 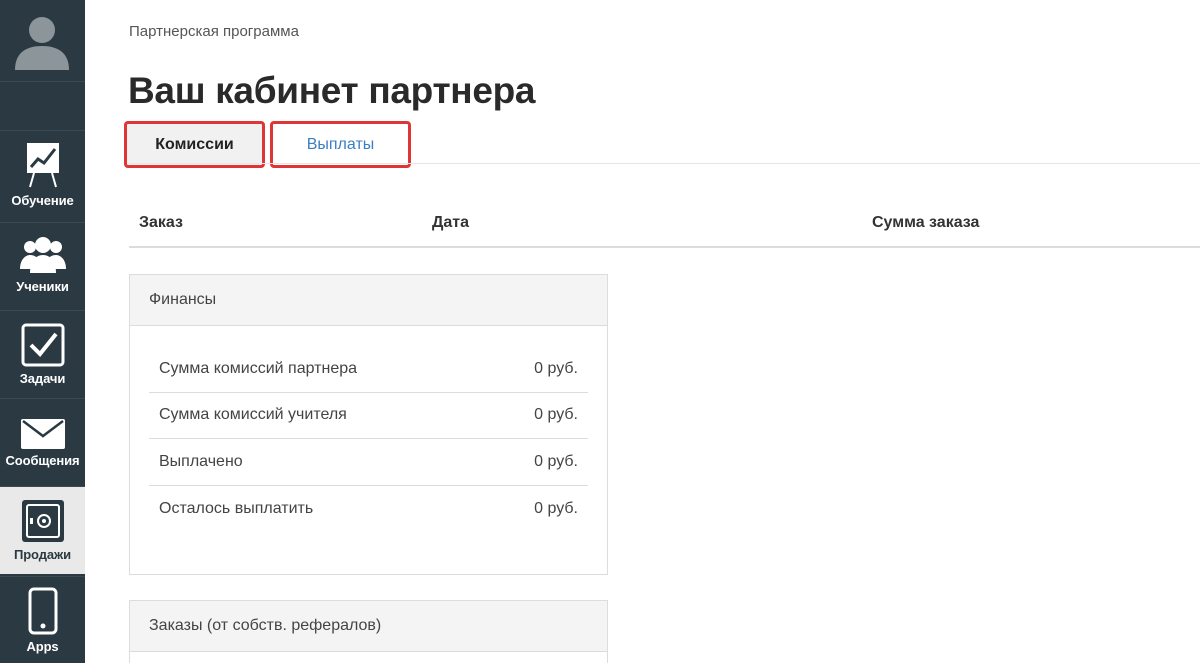 I want to click on phone-icon, so click(x=42, y=611).